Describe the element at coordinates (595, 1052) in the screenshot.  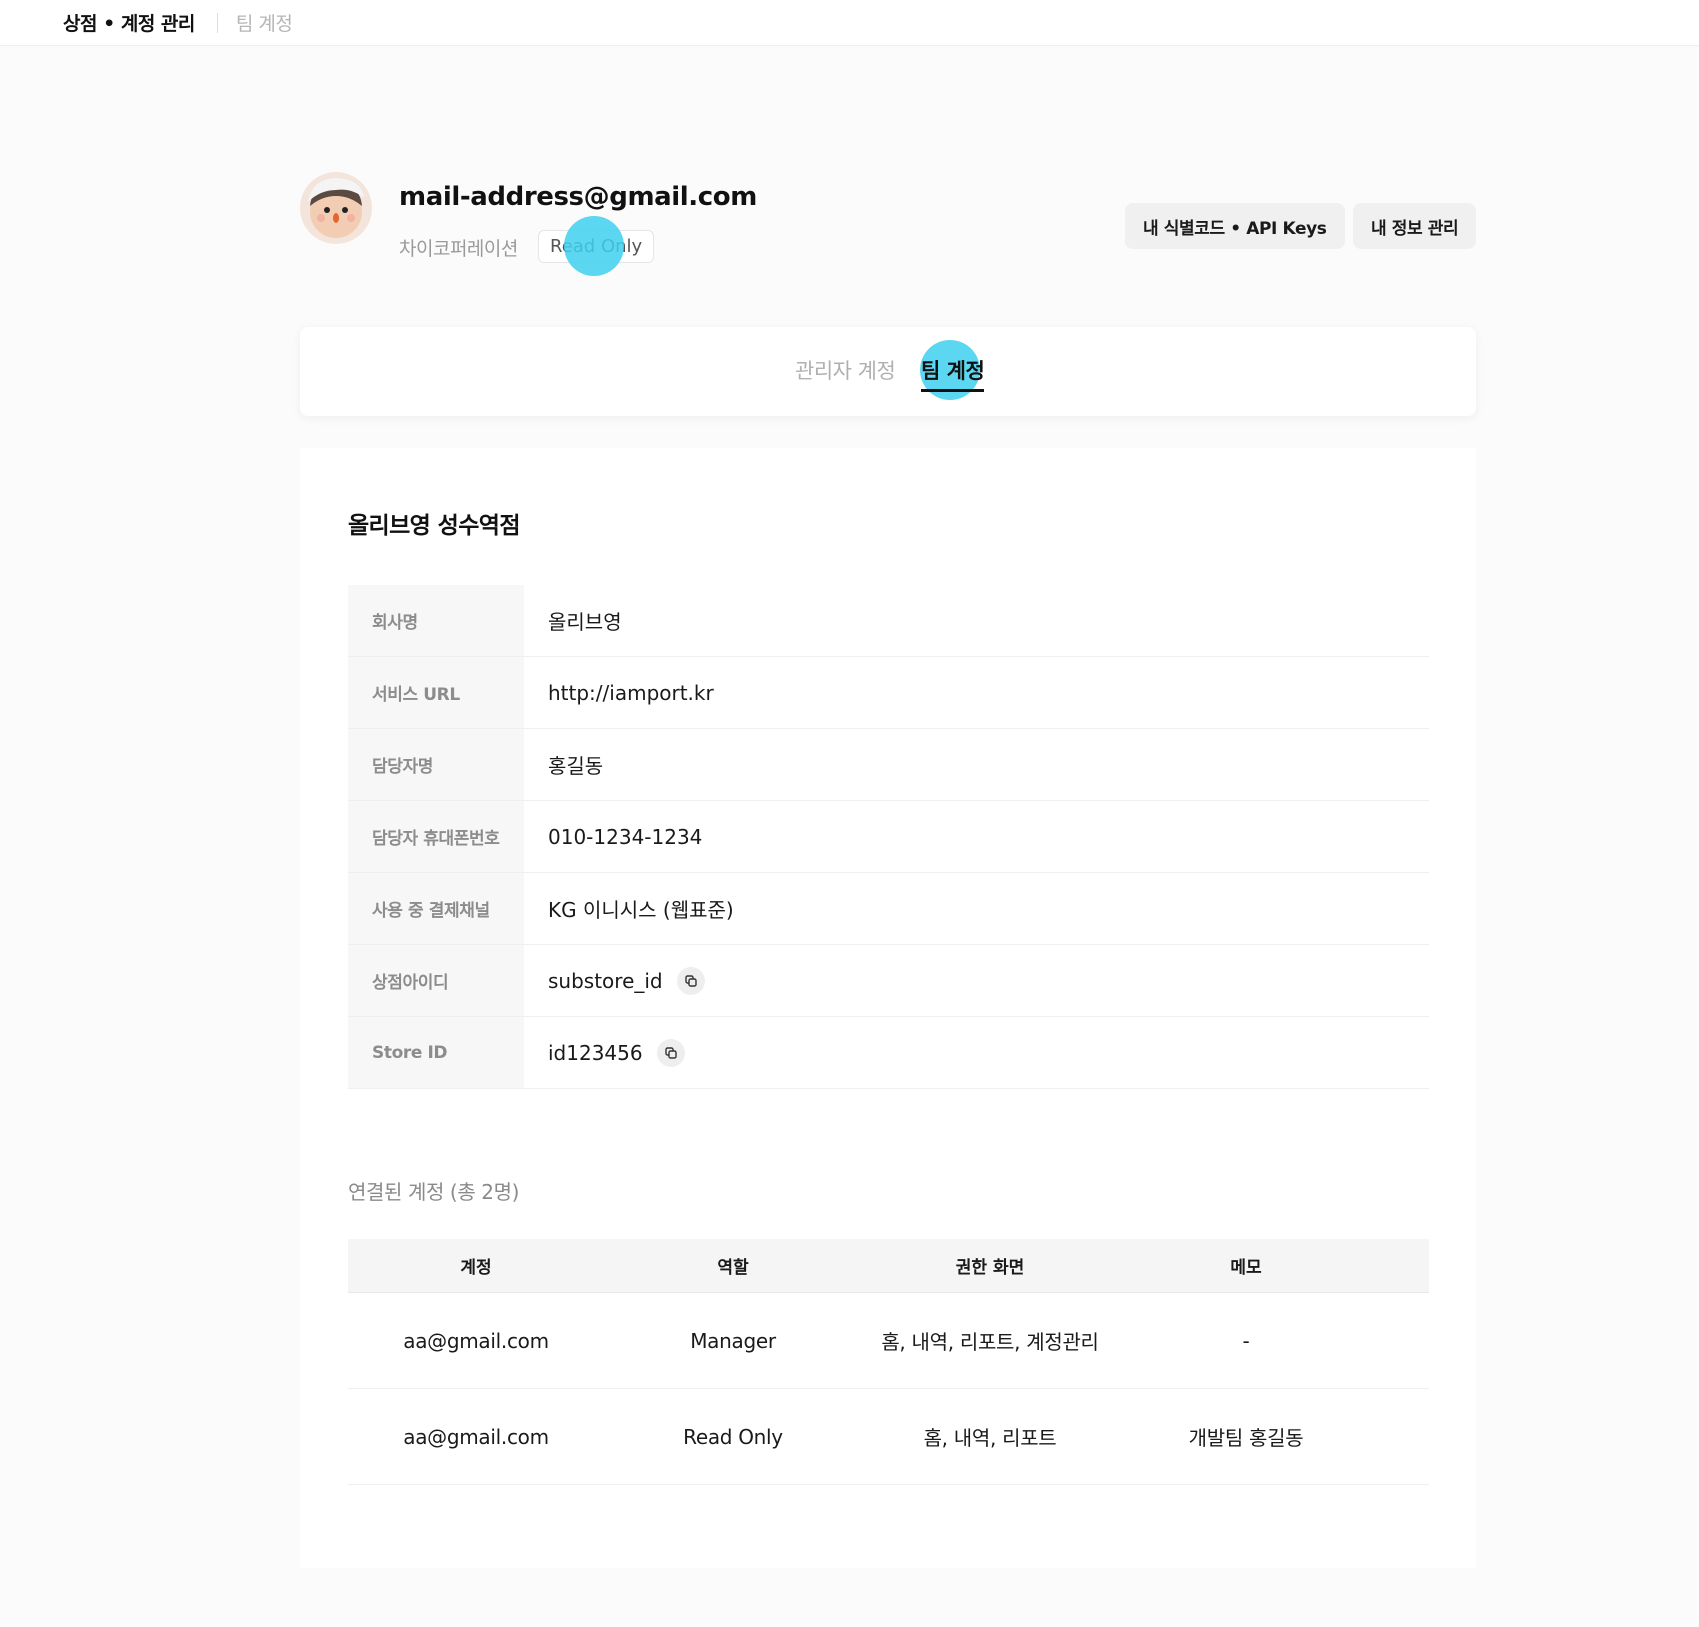
I see `info-value-text: id123456` at that location.